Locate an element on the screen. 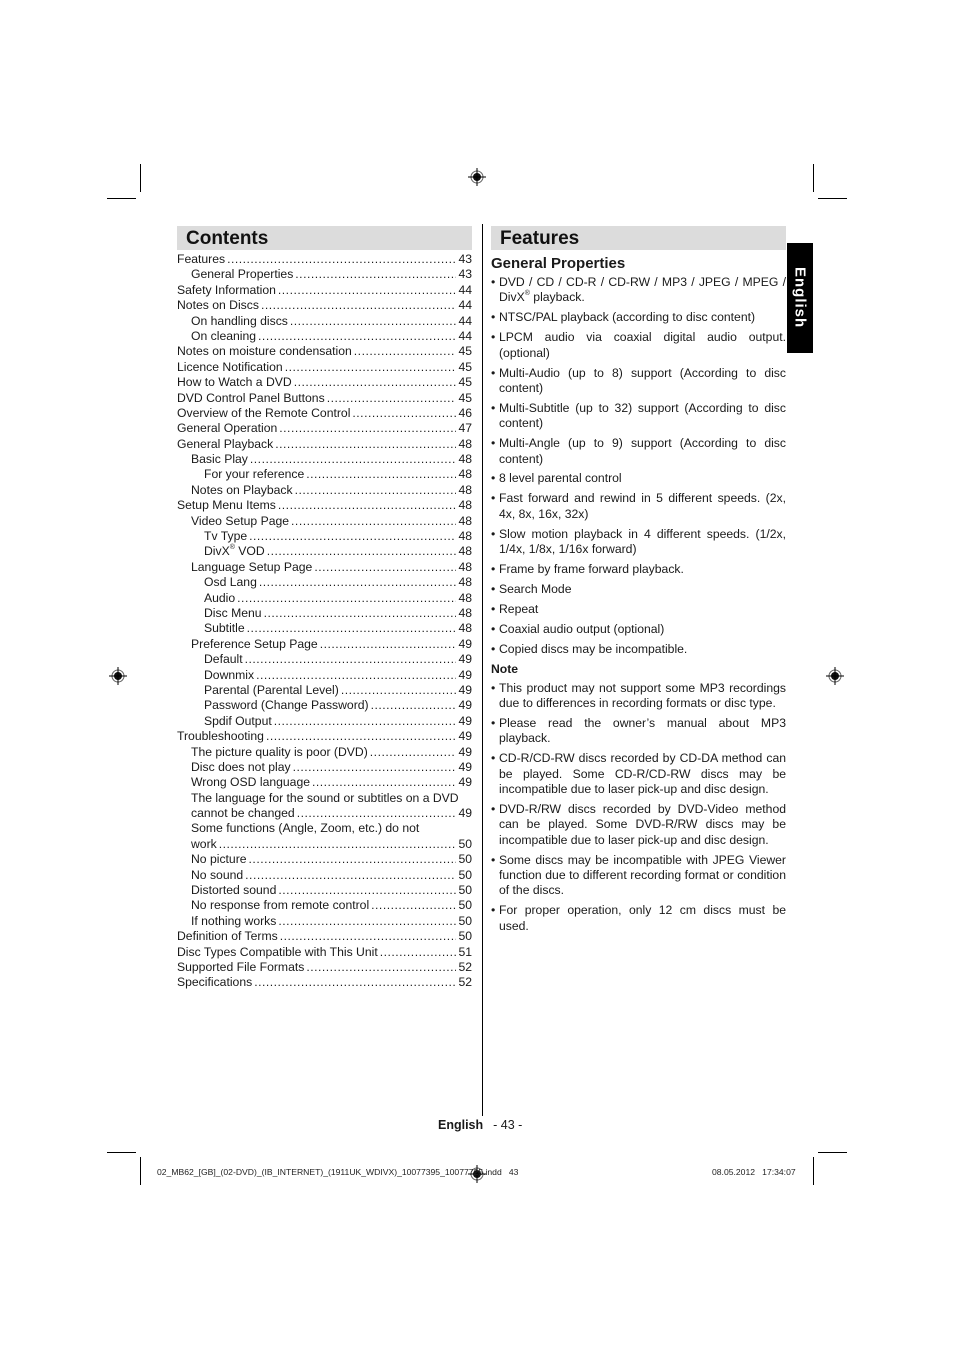 The height and width of the screenshot is (1351, 954). toc-entry: Language Setup Page 48 is located at coordinates (324, 567).